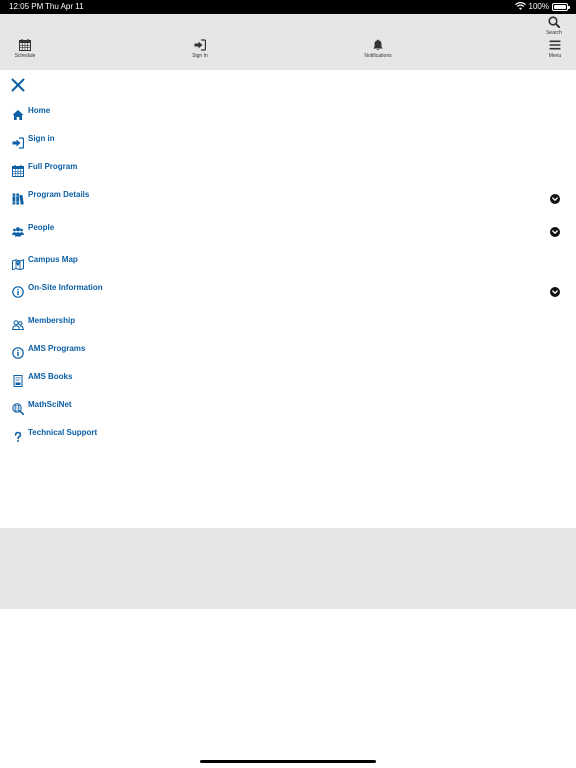 The height and width of the screenshot is (768, 576). Describe the element at coordinates (288, 410) in the screenshot. I see `menu-item-mathscinet: MathSciNet` at that location.